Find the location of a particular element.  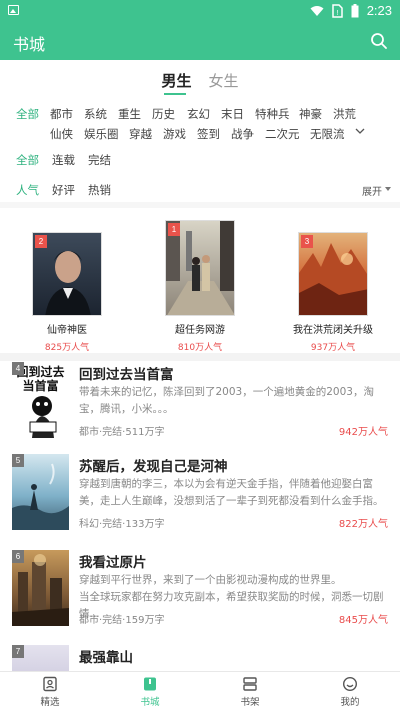

book-meta: 都市·完结·159万字 is located at coordinates (122, 620).